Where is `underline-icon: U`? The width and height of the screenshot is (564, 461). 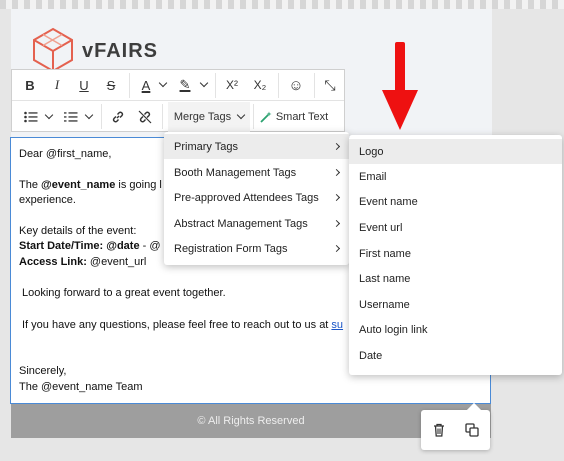
underline-icon: U is located at coordinates (84, 85).